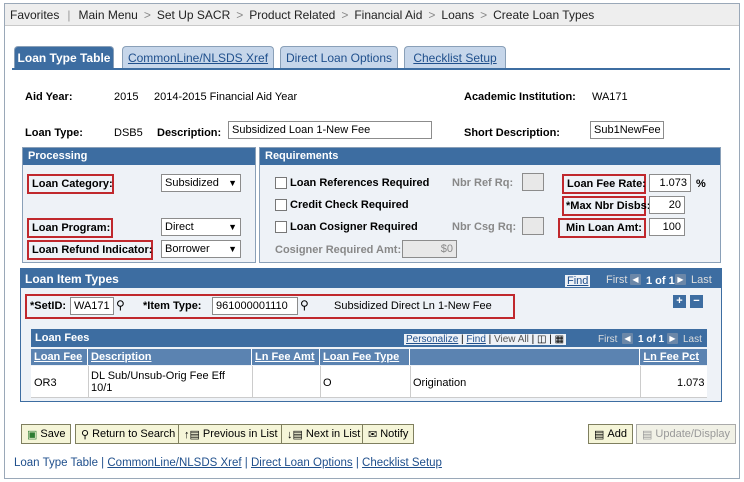 This screenshot has height=482, width=744. I want to click on delete-row-icon: −, so click(696, 301).